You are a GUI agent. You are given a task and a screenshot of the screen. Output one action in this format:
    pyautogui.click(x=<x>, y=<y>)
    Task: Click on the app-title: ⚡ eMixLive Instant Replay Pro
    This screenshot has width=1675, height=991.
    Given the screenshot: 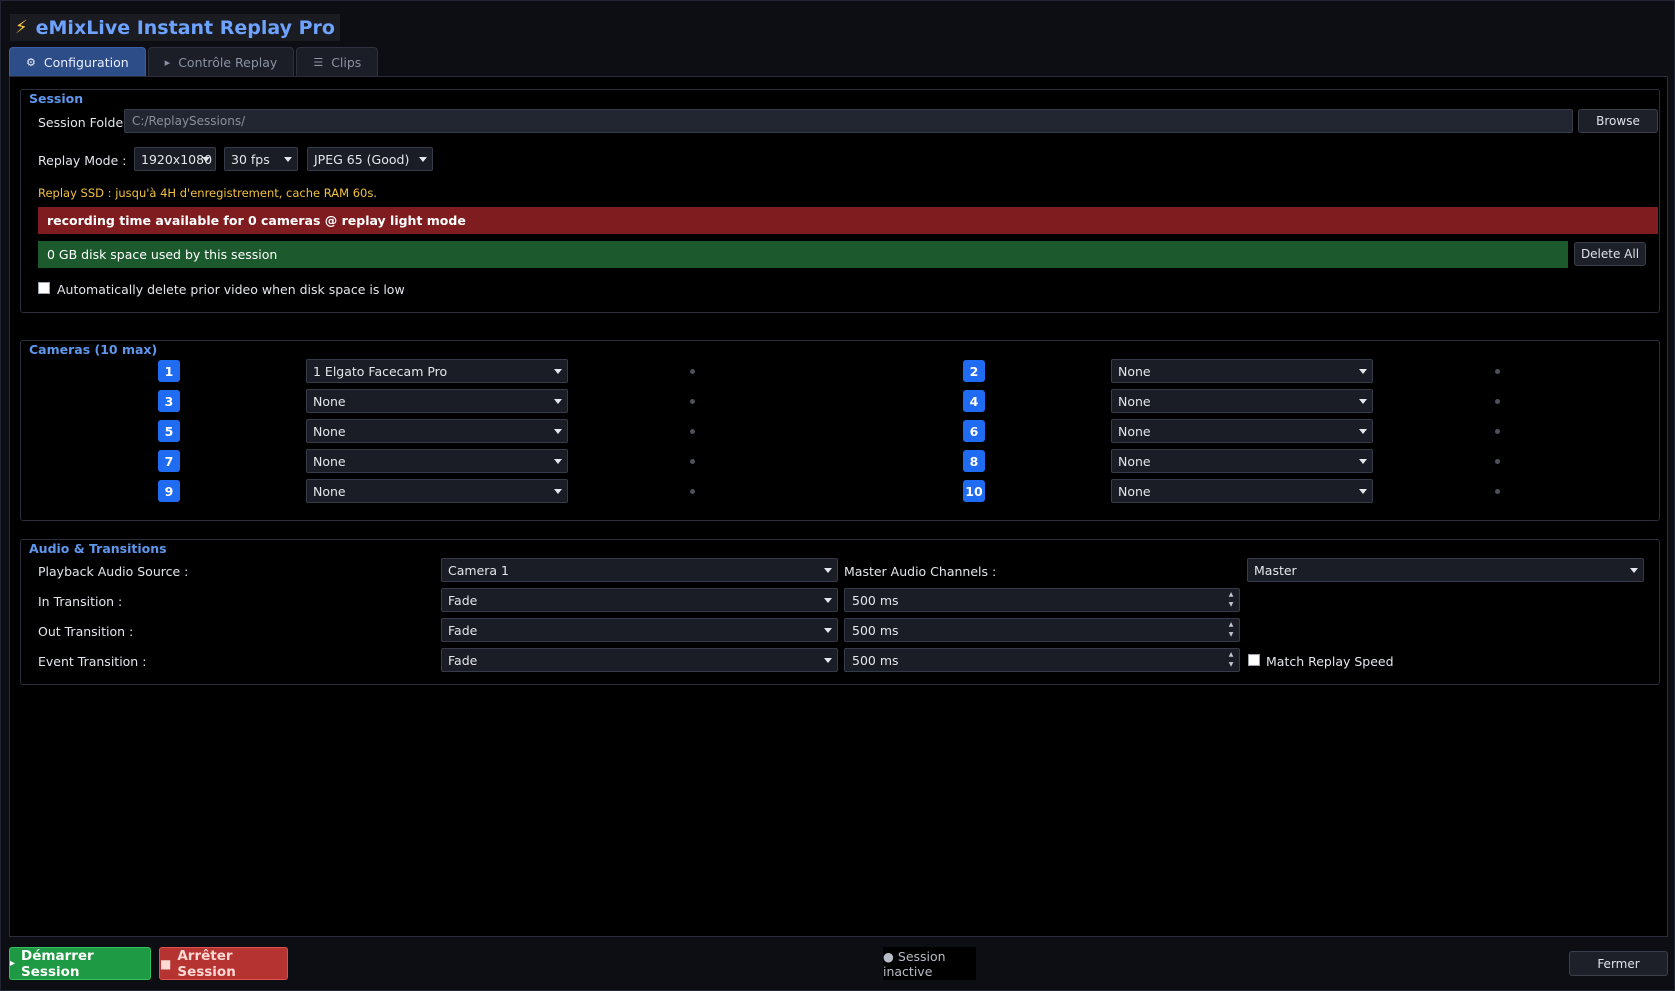 What is the action you would take?
    pyautogui.click(x=175, y=27)
    